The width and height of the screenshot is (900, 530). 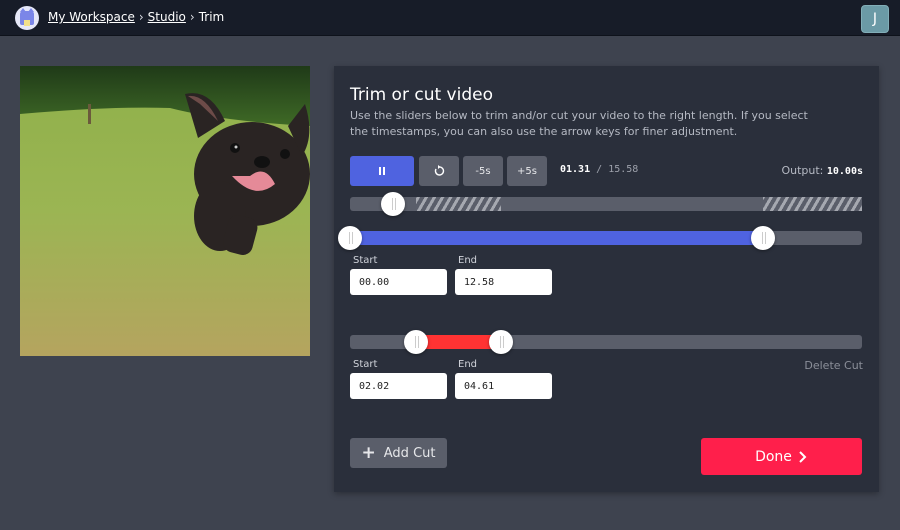 I want to click on pause-icon, so click(x=382, y=171).